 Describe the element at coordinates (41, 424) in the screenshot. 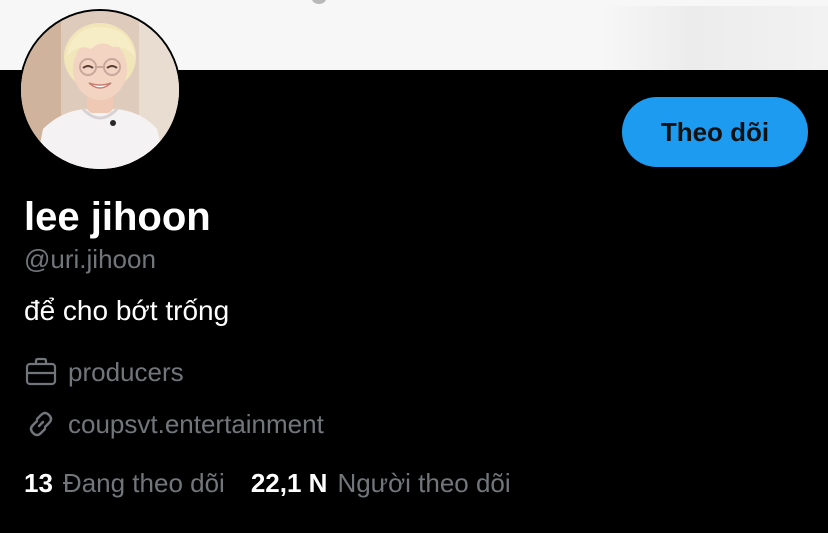

I see `link-icon` at that location.